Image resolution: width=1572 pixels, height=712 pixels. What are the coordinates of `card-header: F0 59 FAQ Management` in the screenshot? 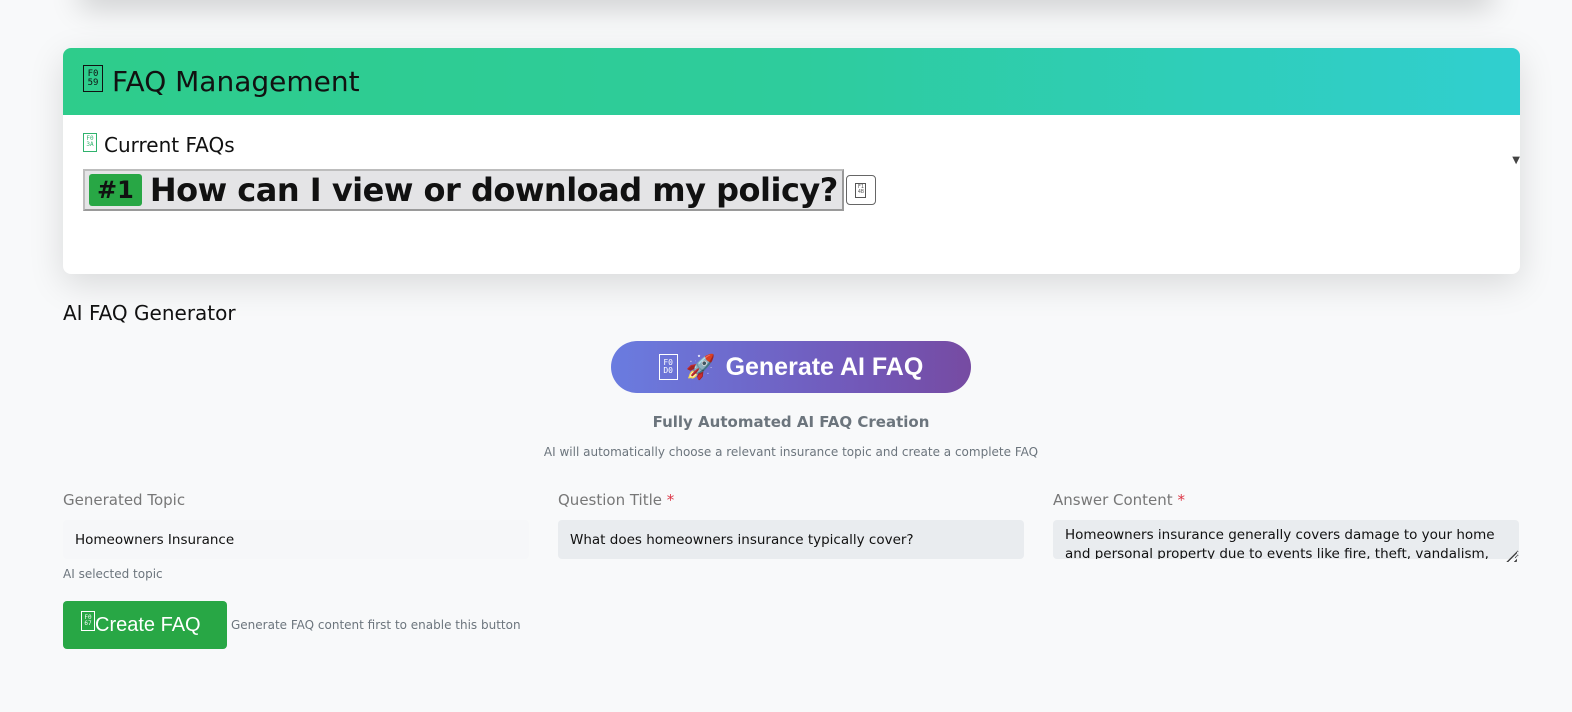 It's located at (791, 81).